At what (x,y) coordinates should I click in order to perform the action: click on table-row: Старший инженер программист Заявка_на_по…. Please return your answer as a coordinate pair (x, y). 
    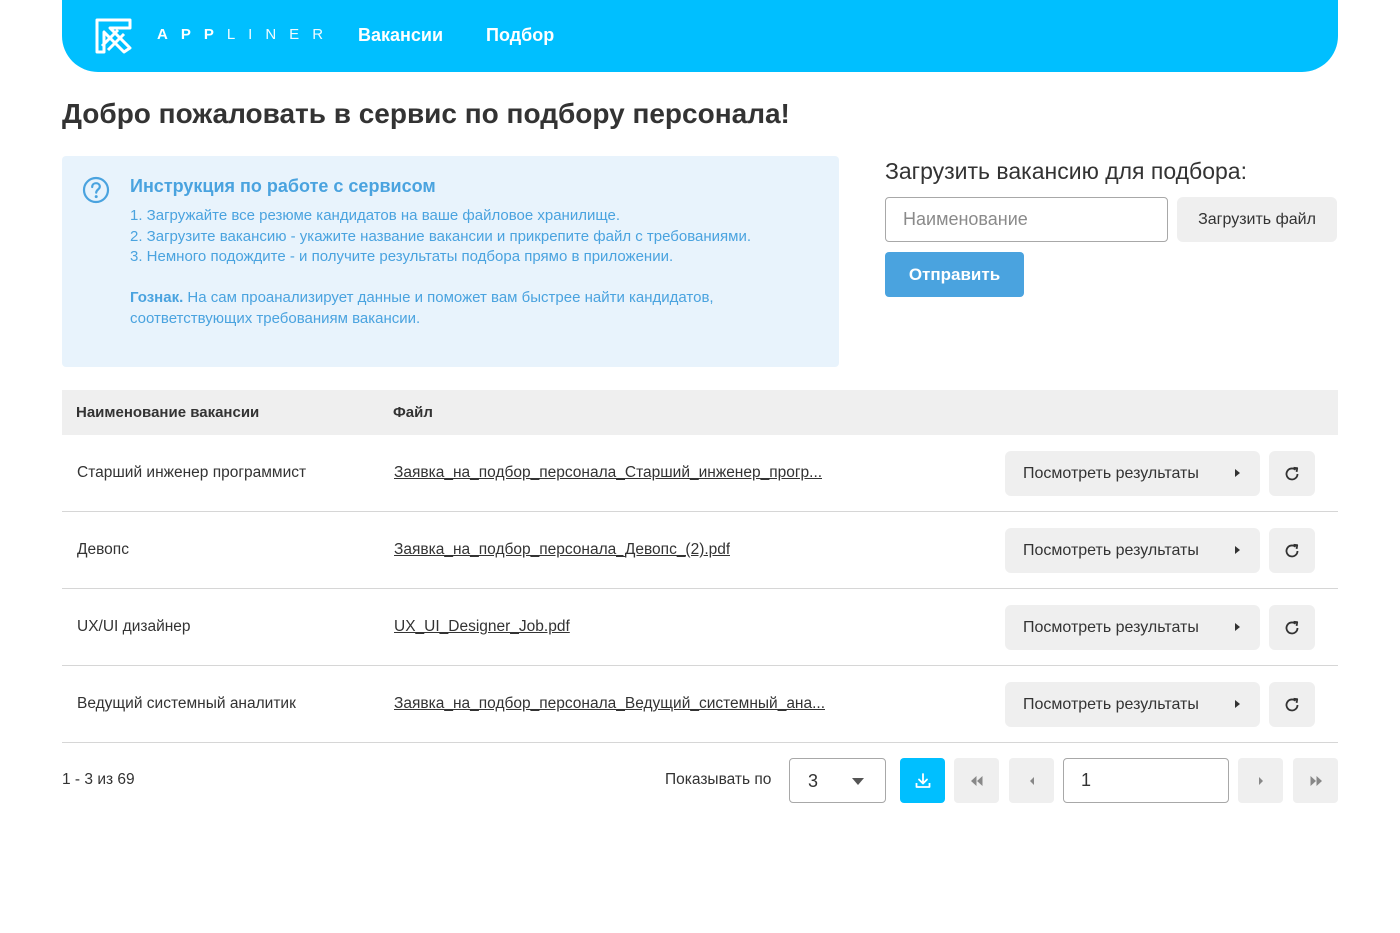
    Looking at the image, I should click on (700, 473).